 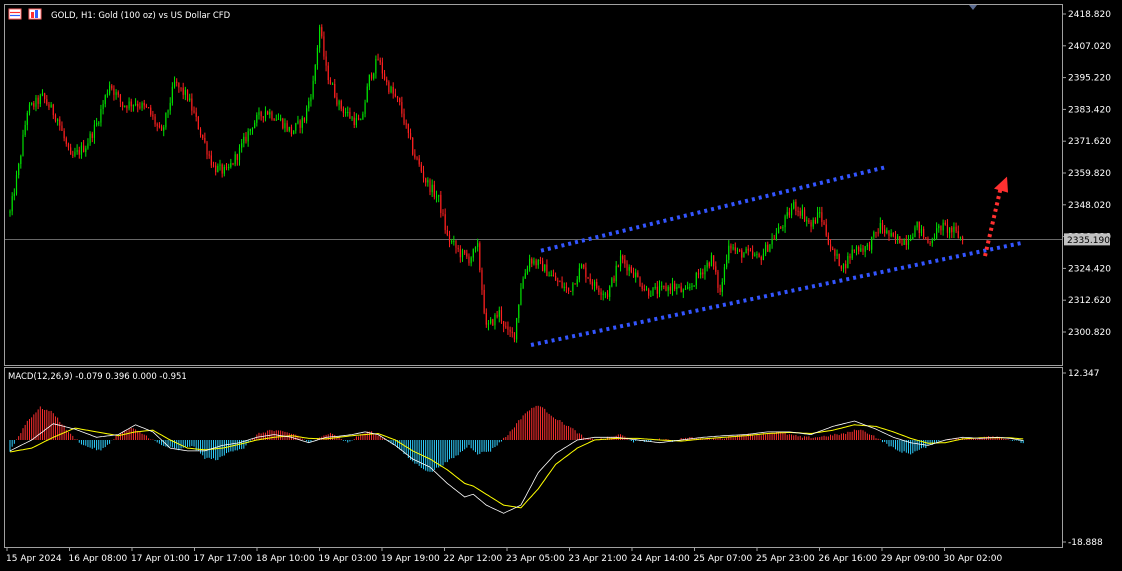 I want to click on market-depth-icon, so click(x=35, y=14).